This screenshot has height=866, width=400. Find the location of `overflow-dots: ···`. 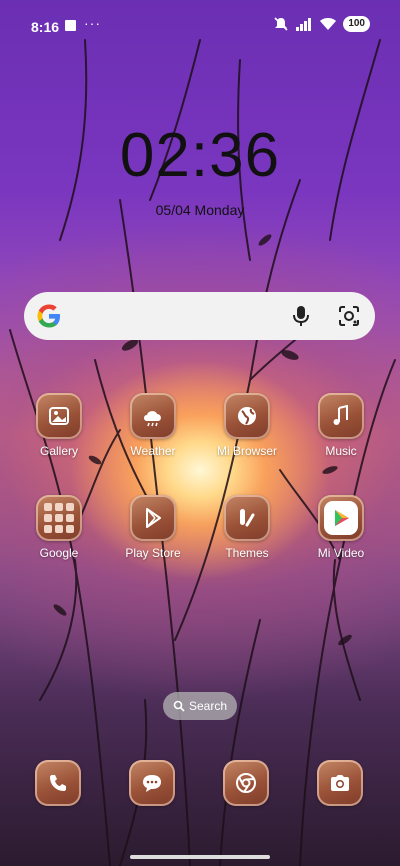

overflow-dots: ··· is located at coordinates (92, 23).